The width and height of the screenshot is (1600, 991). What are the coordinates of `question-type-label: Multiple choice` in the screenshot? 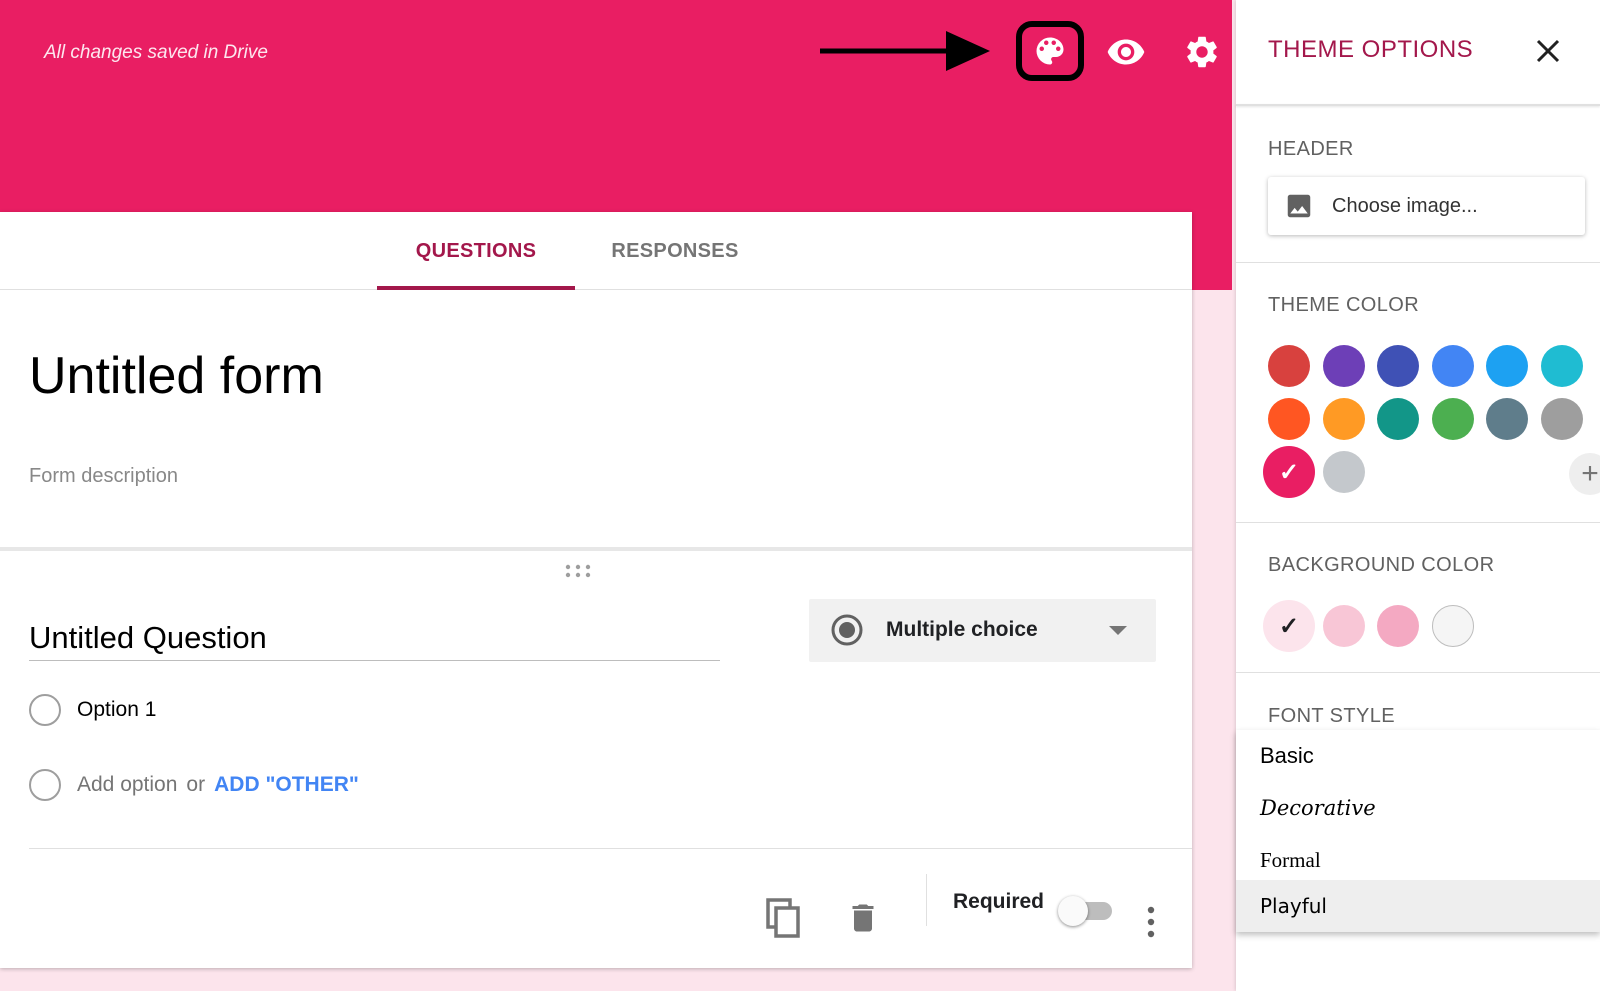 It's located at (962, 629).